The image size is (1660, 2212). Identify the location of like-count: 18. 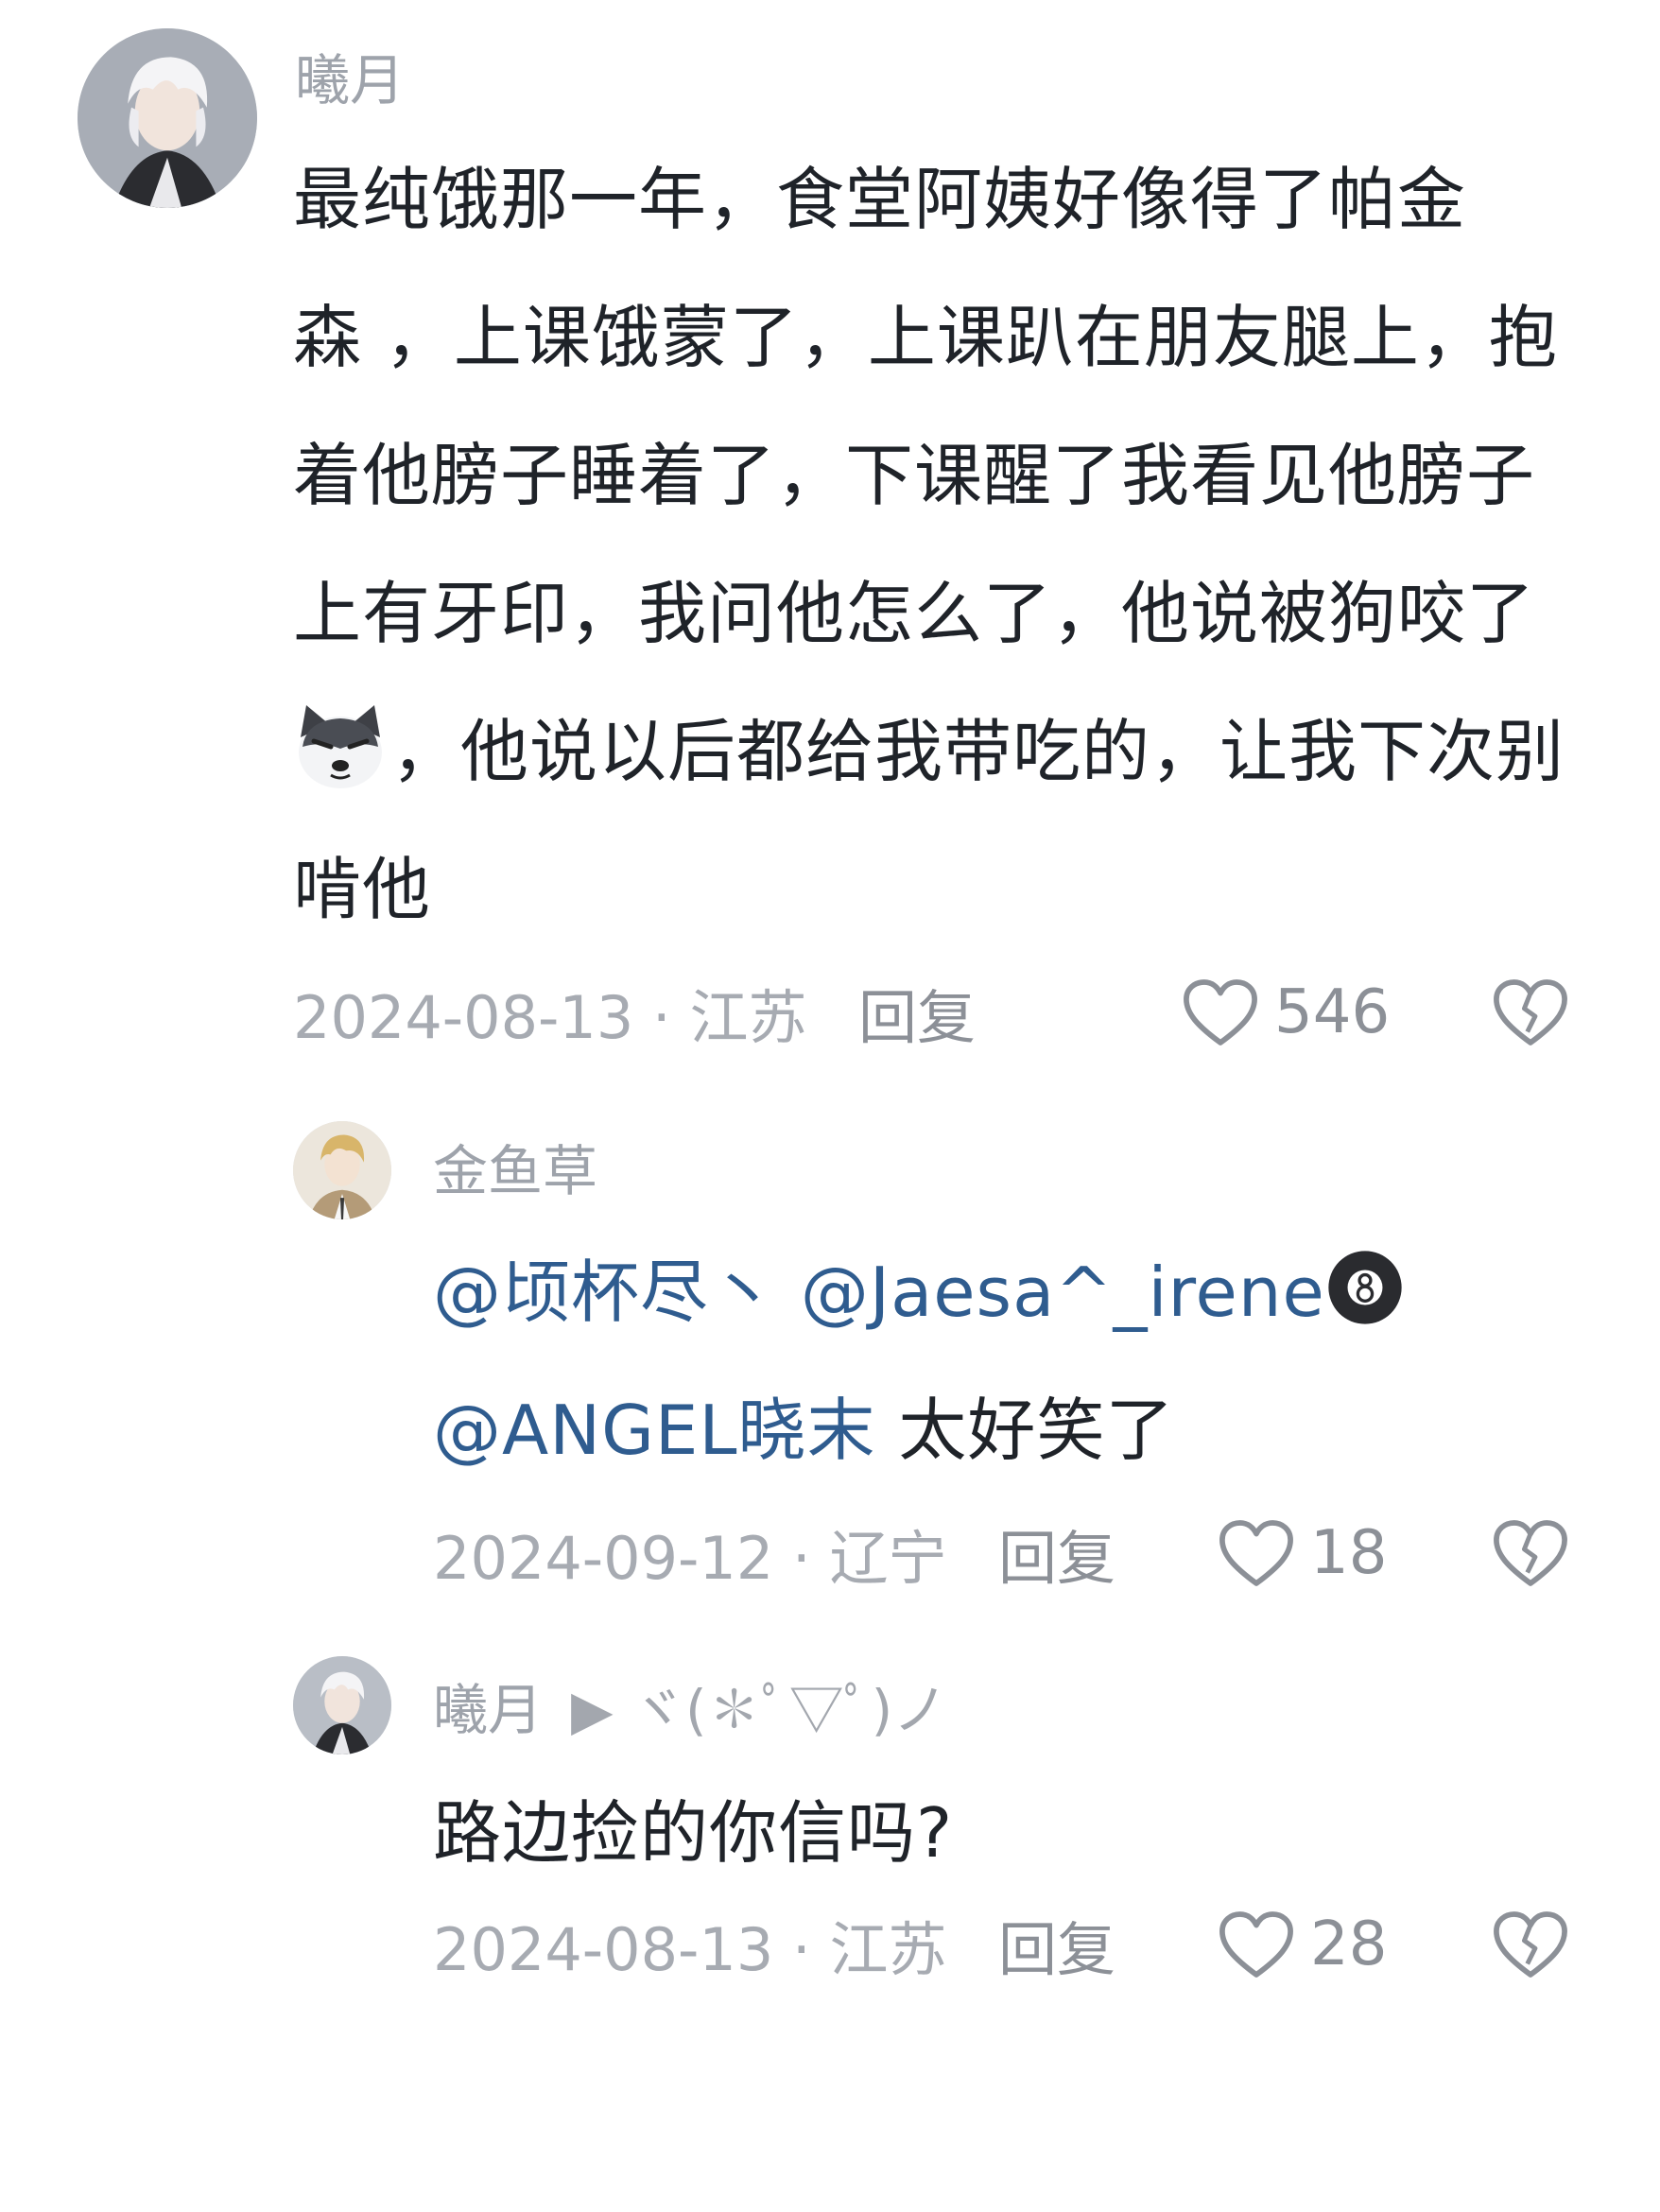
(1349, 1553).